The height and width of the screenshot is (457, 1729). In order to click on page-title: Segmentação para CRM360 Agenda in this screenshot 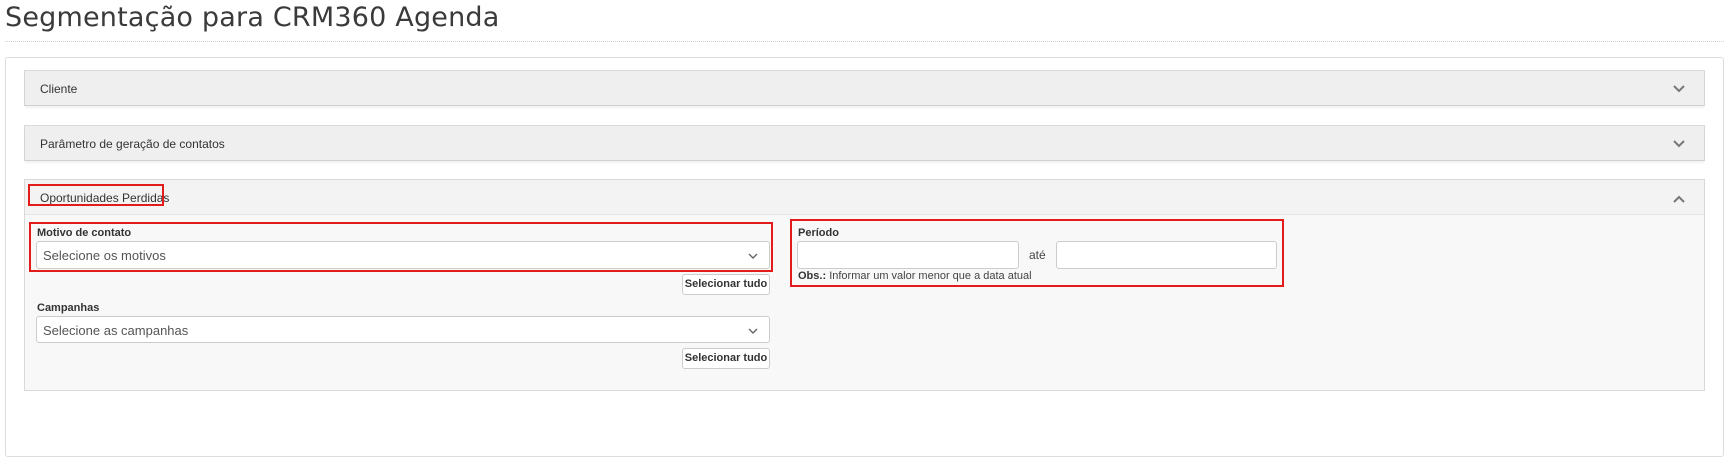, I will do `click(252, 17)`.